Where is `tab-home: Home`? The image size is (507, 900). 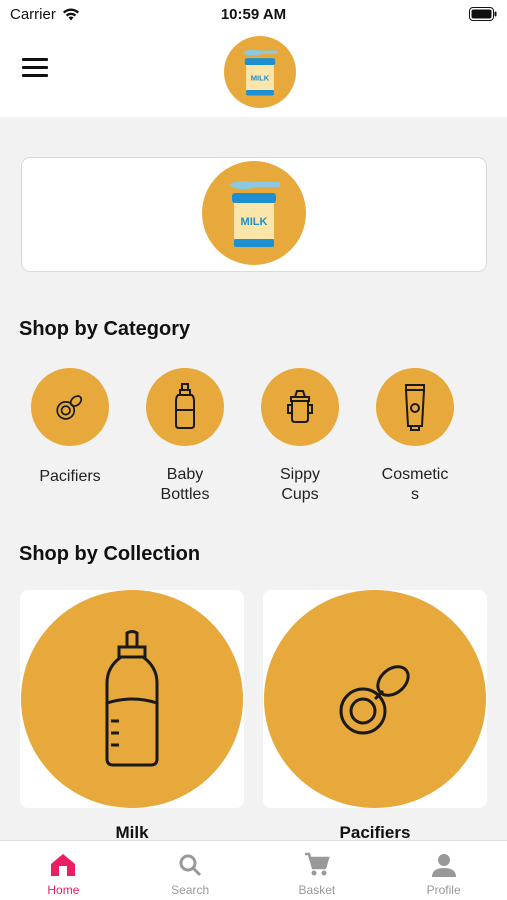
tab-home: Home is located at coordinates (63, 870).